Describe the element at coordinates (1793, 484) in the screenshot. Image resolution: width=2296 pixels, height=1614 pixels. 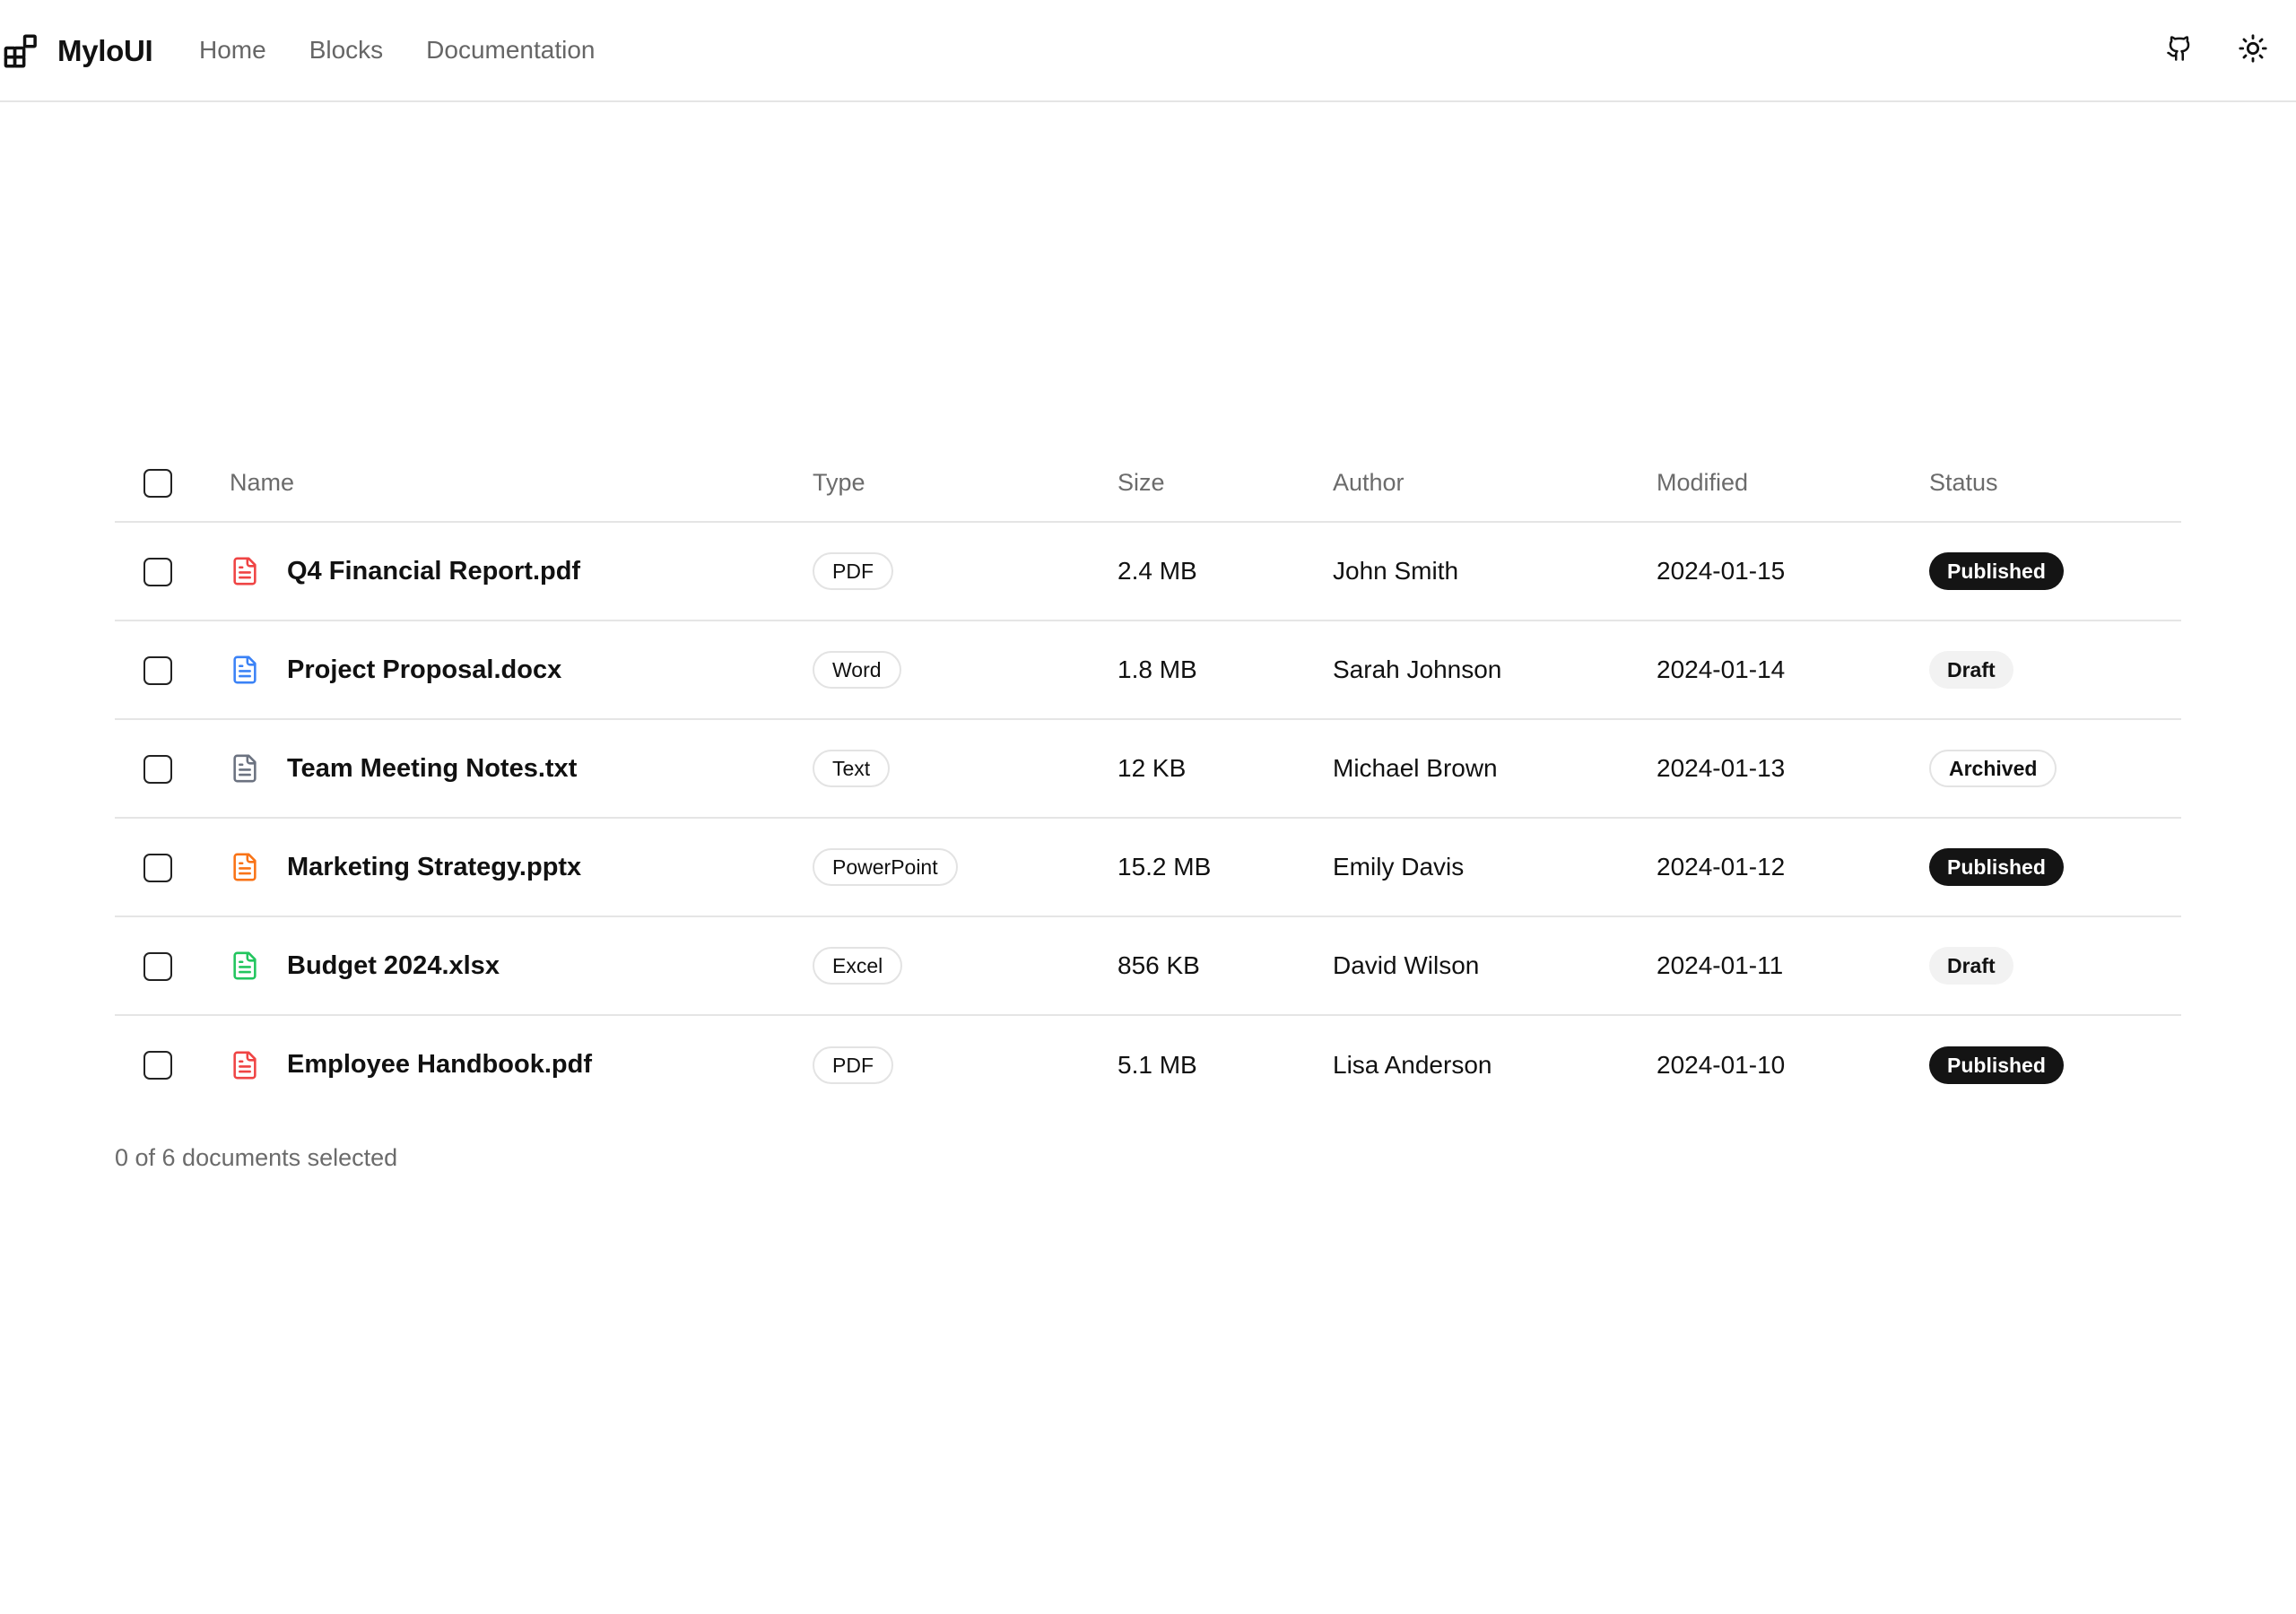
I see `column-header-modified: Modified` at that location.